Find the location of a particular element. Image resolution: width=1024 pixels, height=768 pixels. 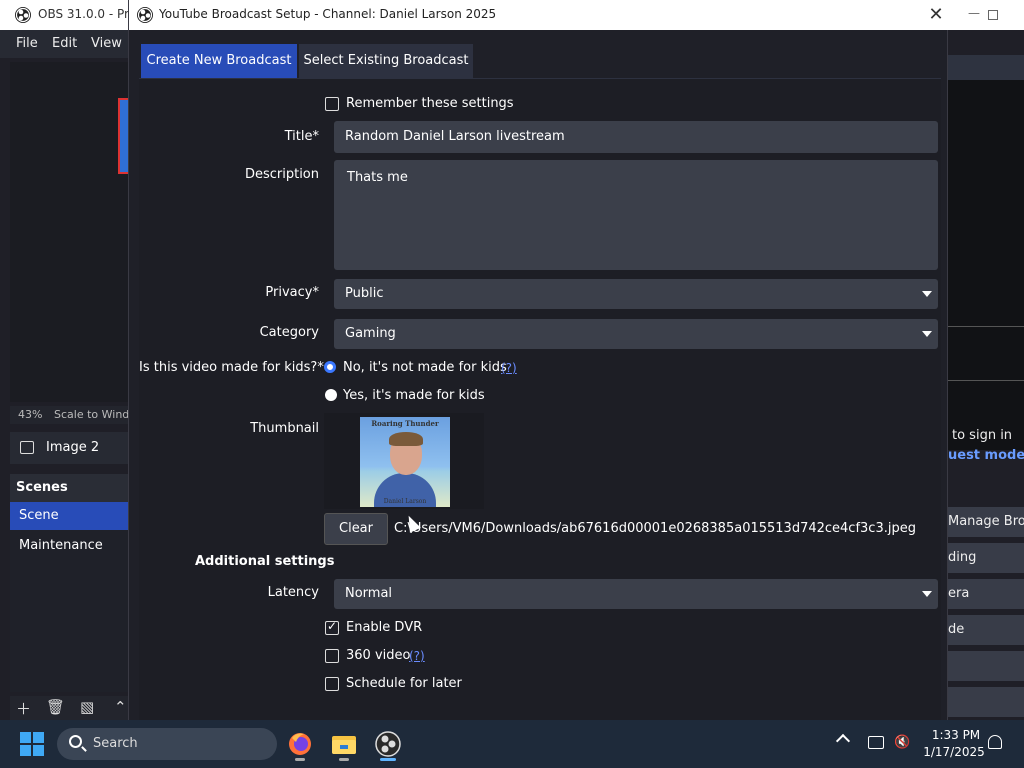

taskbar-firefox is located at coordinates (300, 744).